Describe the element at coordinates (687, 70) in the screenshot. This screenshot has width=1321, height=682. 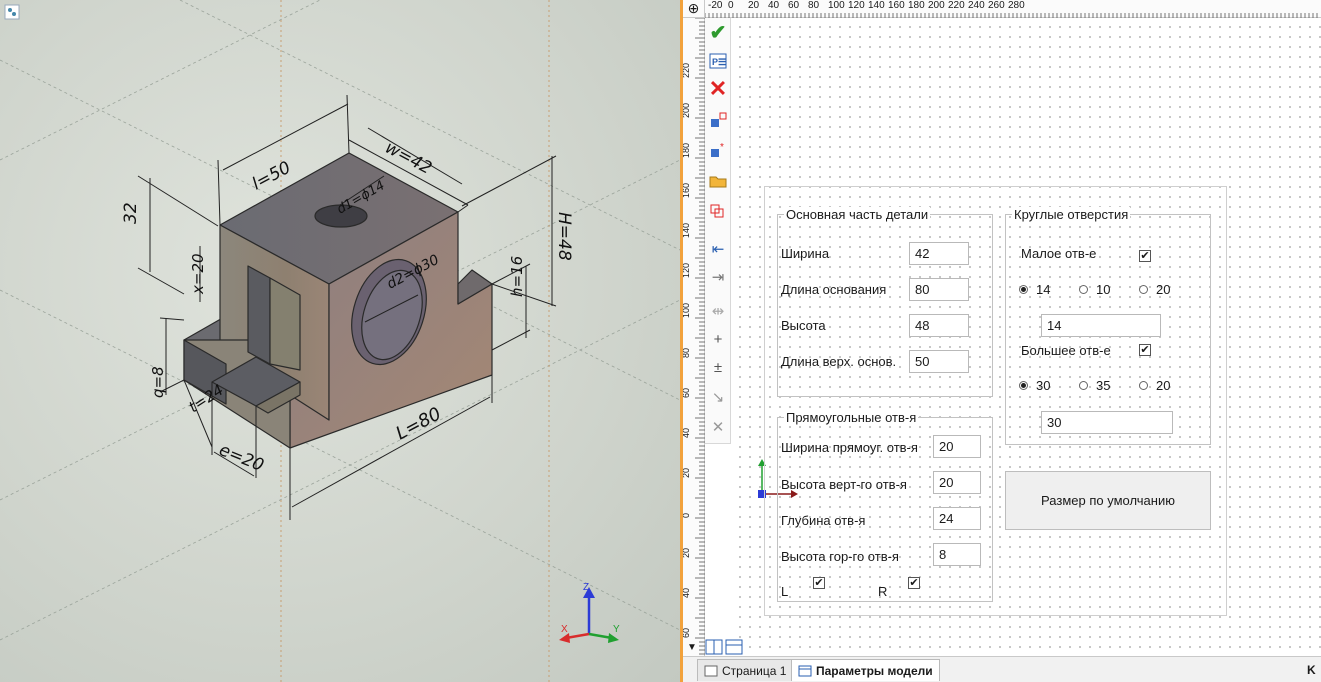
I see `ruler-left-label: 220` at that location.